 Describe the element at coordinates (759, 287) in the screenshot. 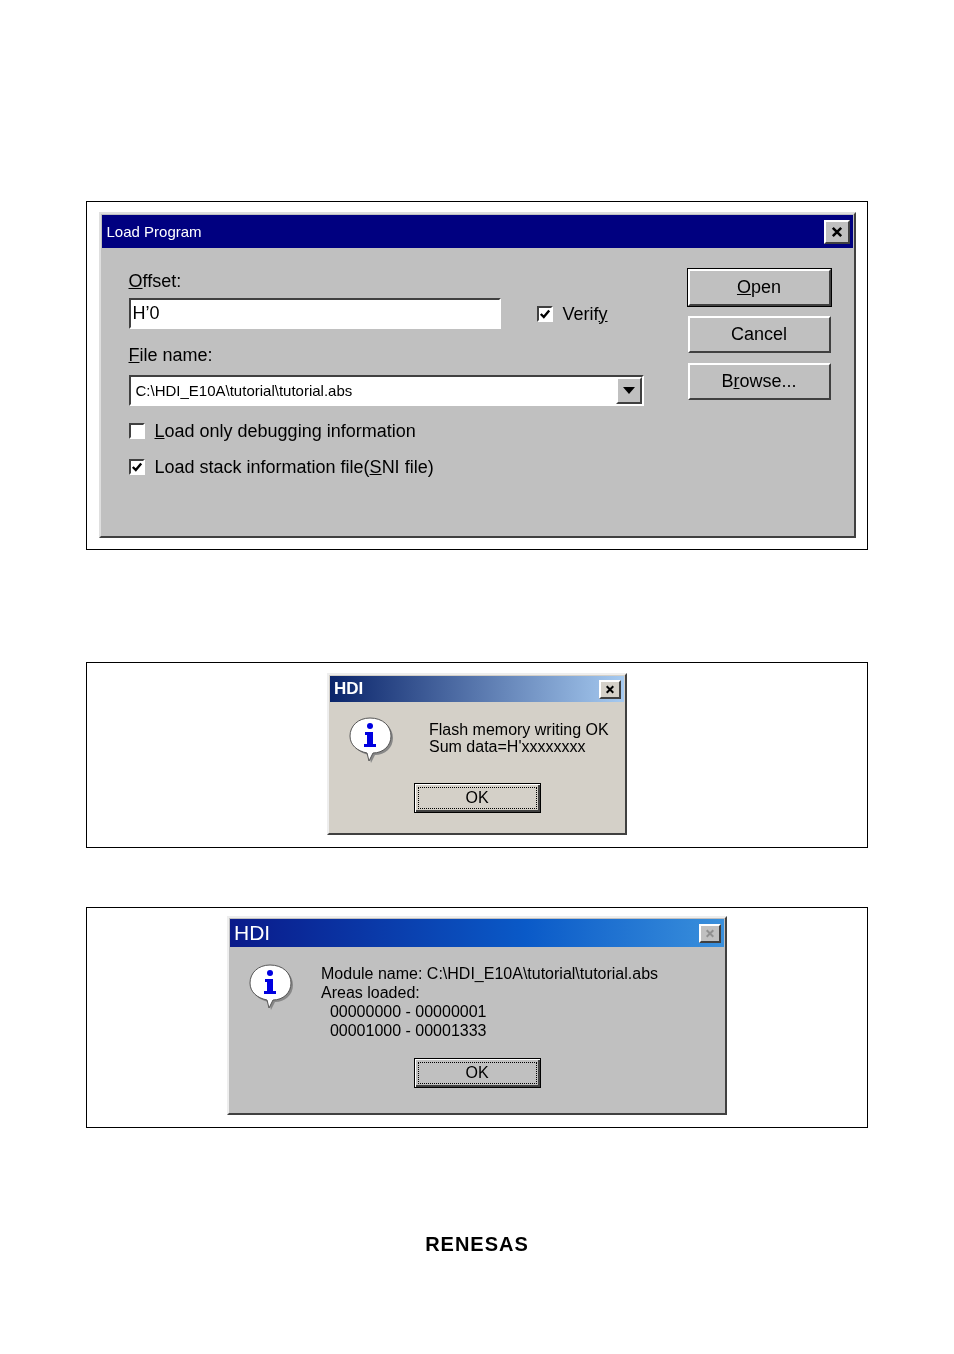

I see `dialog-button: Open` at that location.